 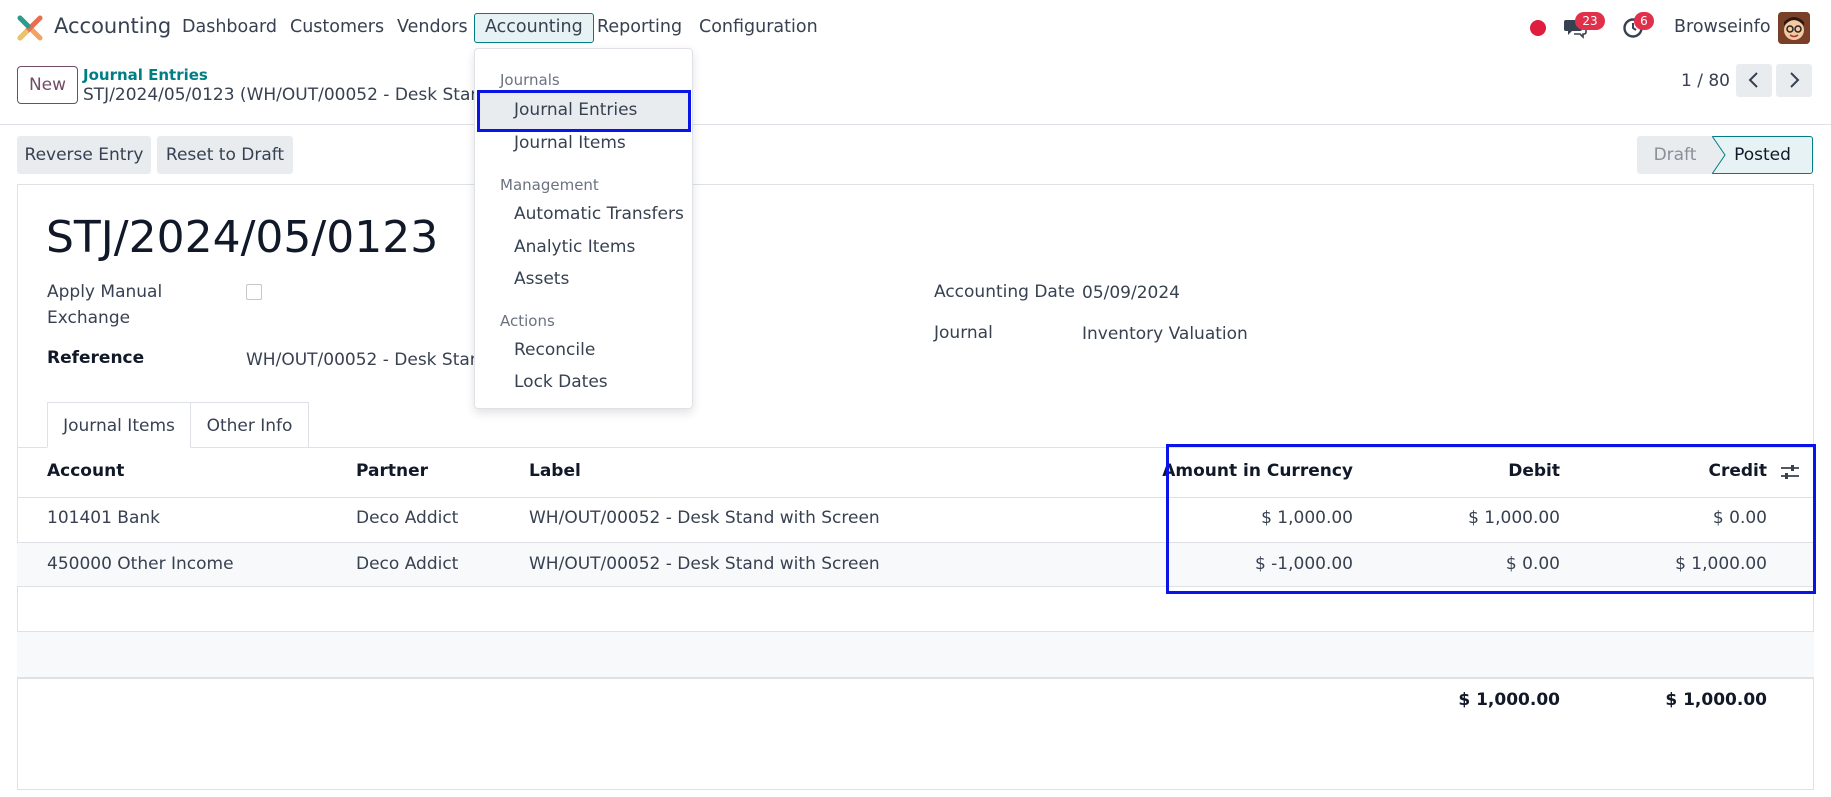 I want to click on total-debit: $ 1,000.00, so click(x=1509, y=700).